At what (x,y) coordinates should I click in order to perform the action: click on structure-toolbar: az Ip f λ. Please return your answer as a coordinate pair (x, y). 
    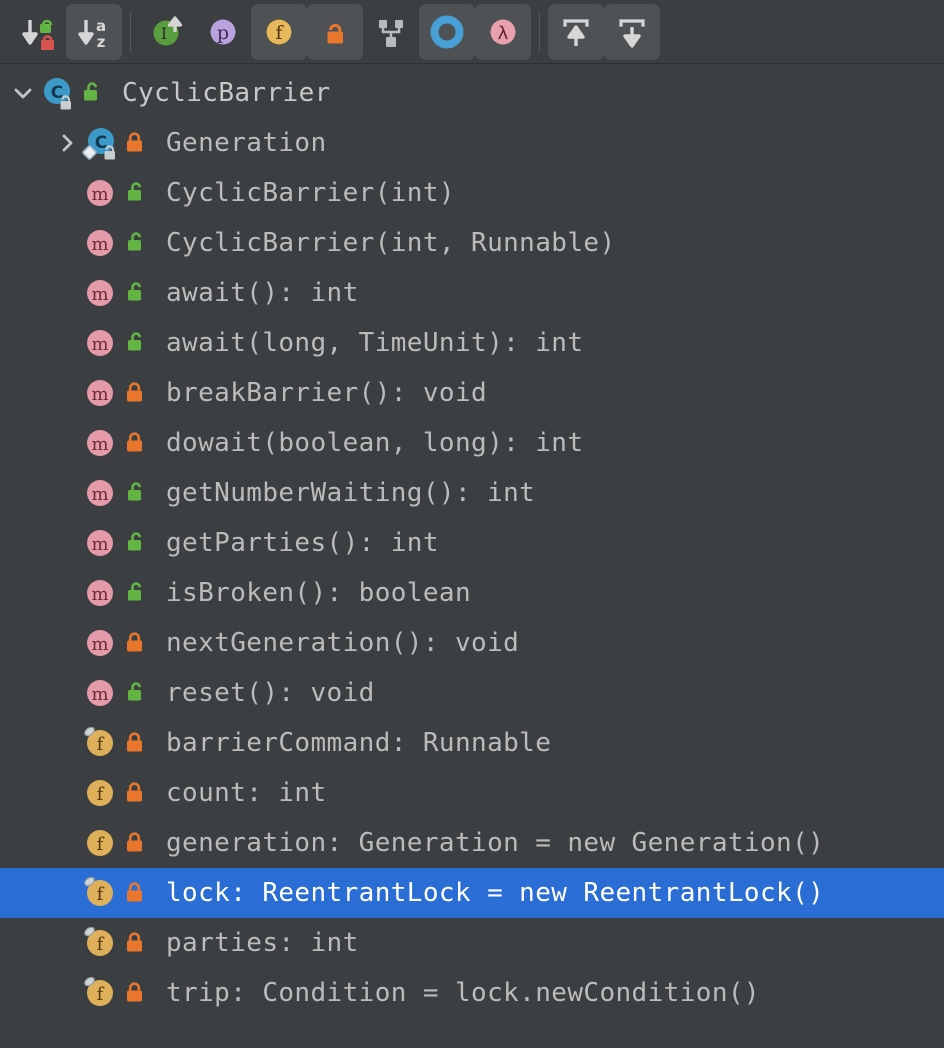
    Looking at the image, I should click on (472, 32).